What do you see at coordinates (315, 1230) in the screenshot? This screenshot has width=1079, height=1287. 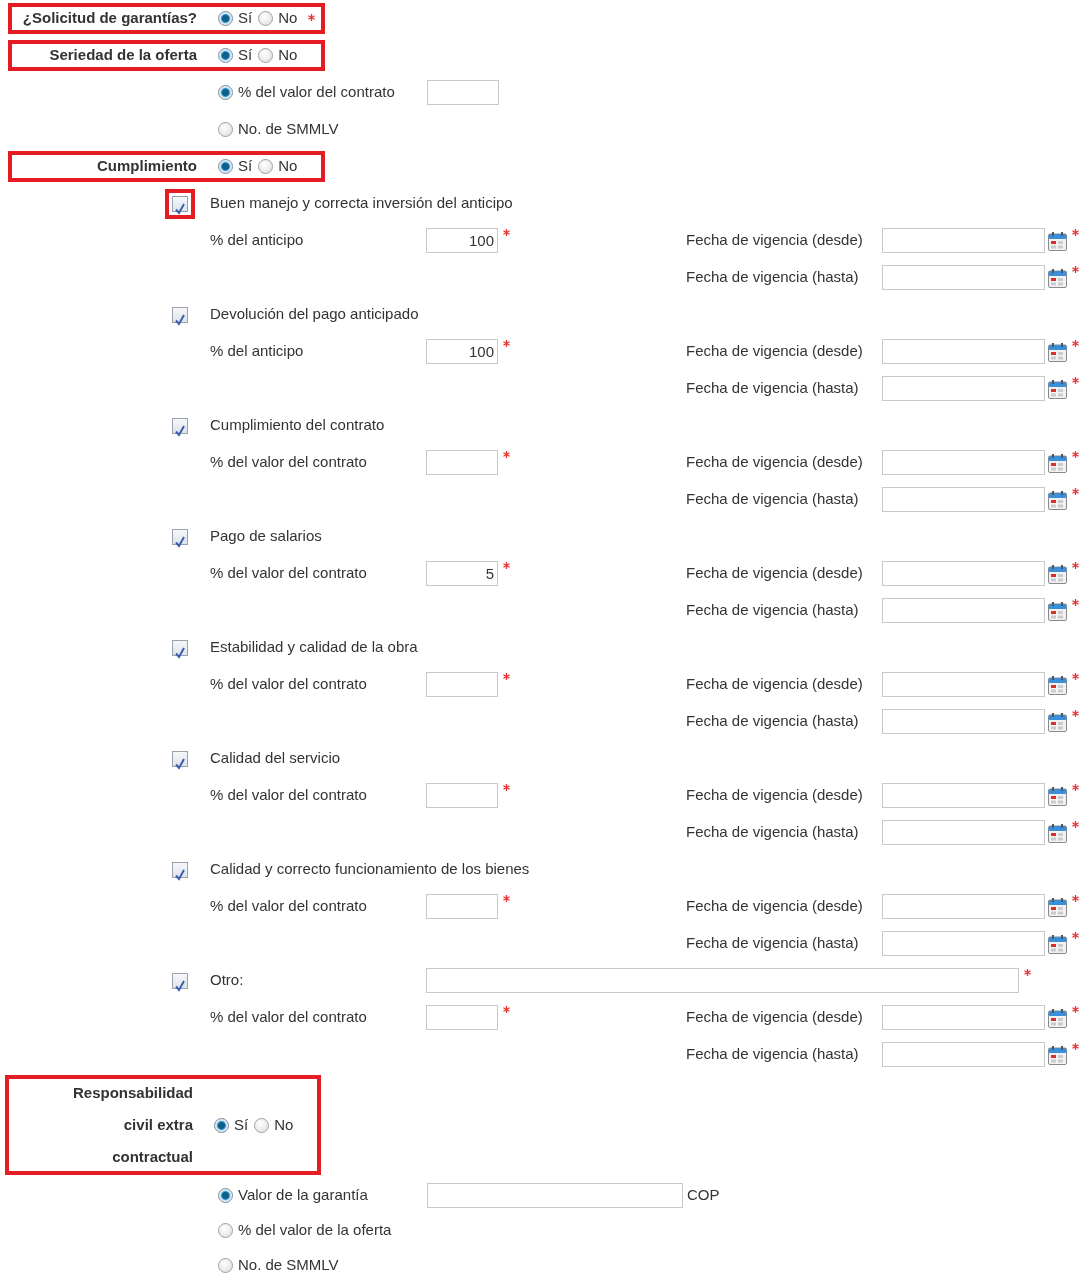 I see `radio-label: % del valor de la oferta` at bounding box center [315, 1230].